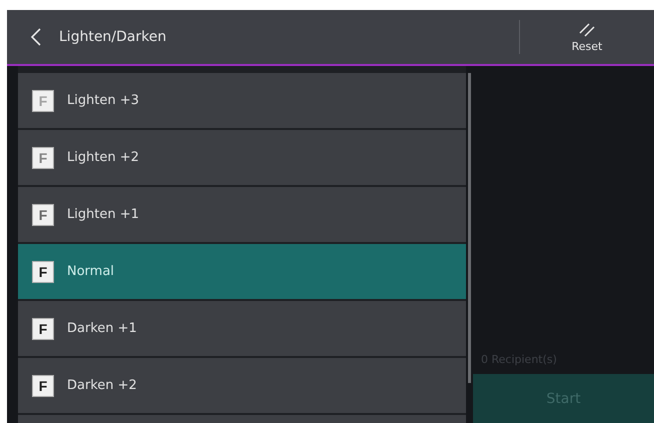 The image size is (654, 423). I want to click on scrollbar, so click(469, 228).